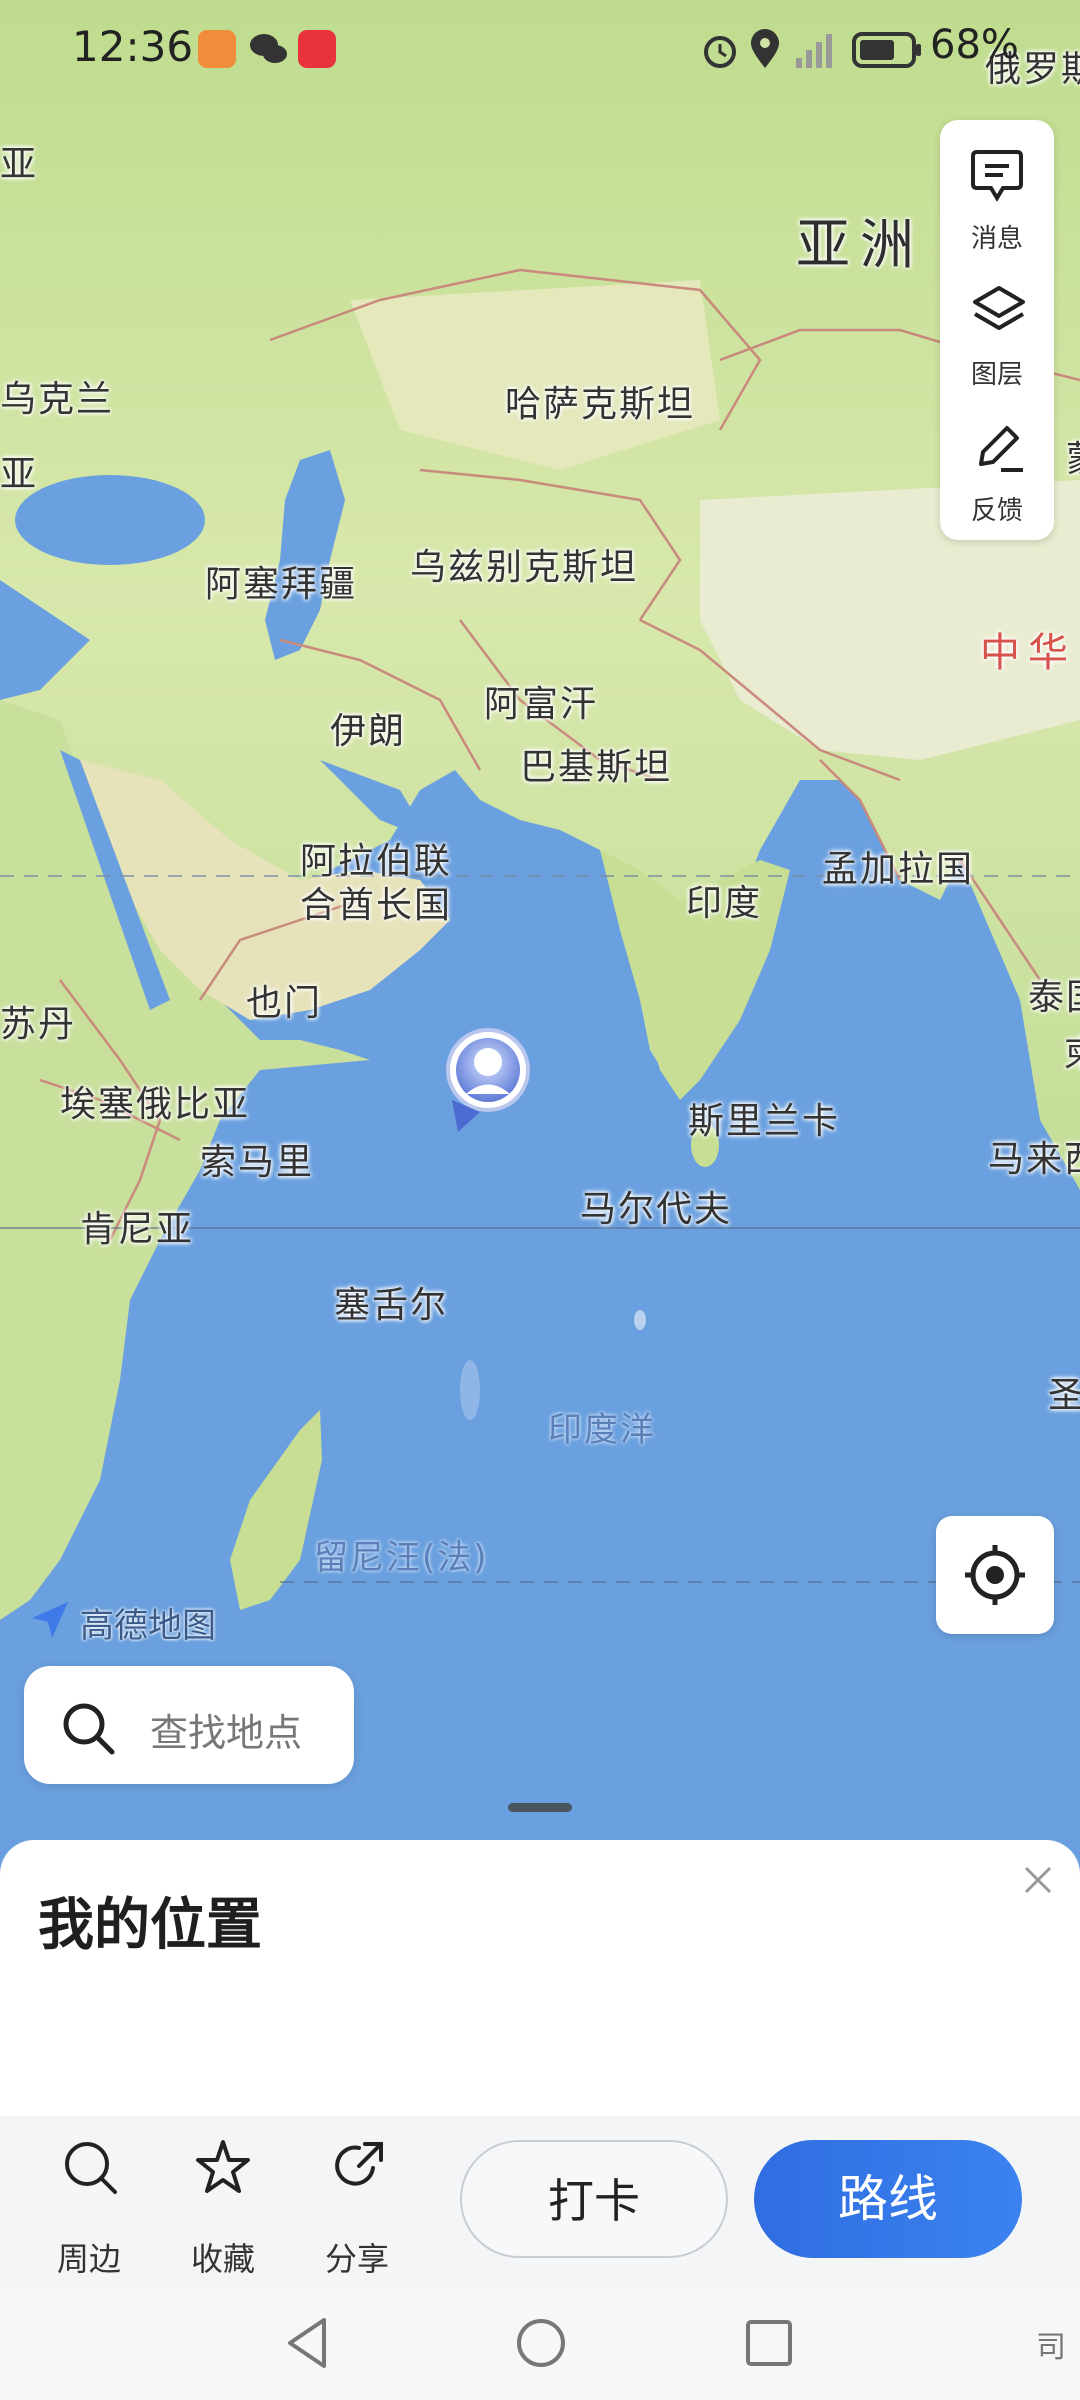 Image resolution: width=1080 pixels, height=2400 pixels. What do you see at coordinates (724, 903) in the screenshot?
I see `map-label-india: 印度` at bounding box center [724, 903].